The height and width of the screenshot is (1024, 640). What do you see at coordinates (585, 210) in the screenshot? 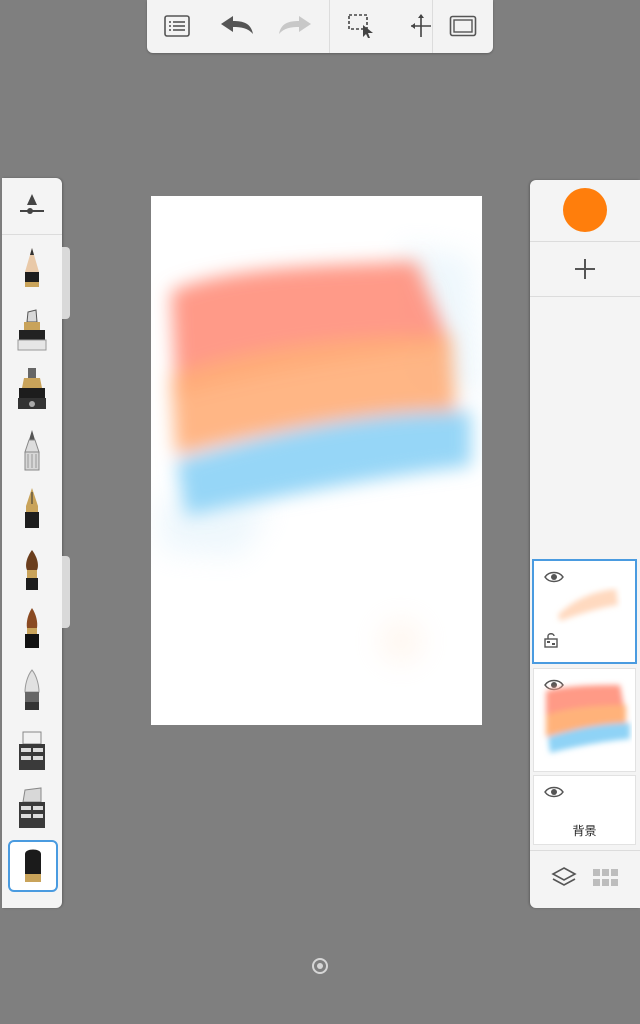
I see `current-color-swatch` at bounding box center [585, 210].